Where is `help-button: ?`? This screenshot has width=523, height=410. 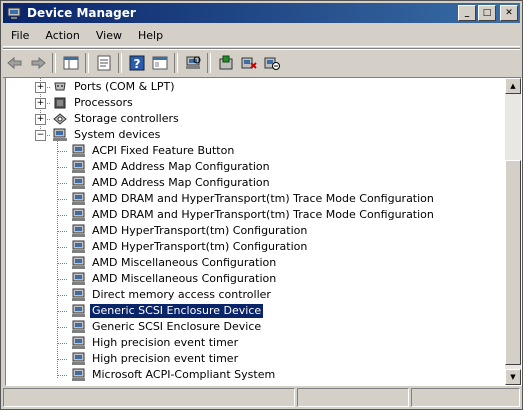 help-button: ? is located at coordinates (137, 63).